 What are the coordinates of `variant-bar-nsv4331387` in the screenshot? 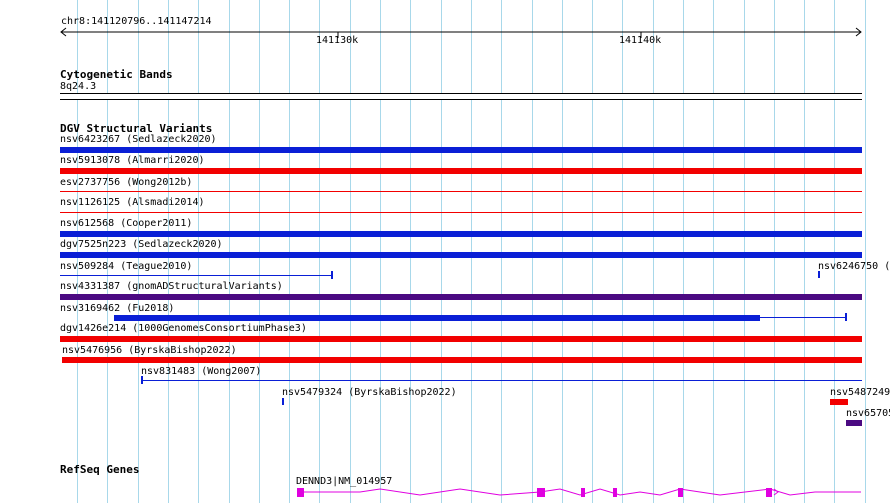 It's located at (461, 297).